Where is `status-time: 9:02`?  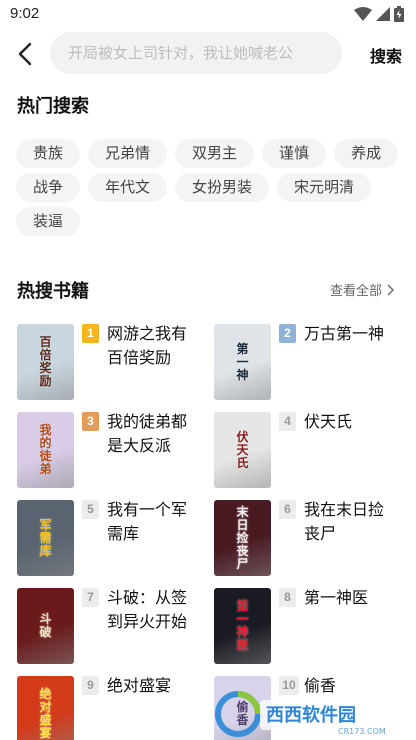 status-time: 9:02 is located at coordinates (25, 13).